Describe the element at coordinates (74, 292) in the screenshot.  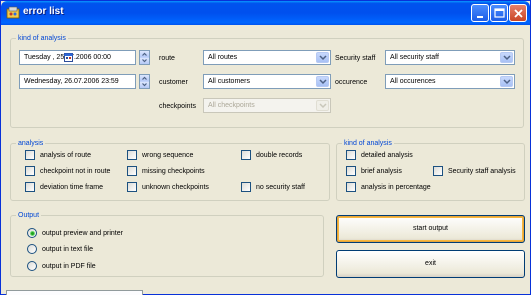
I see `status-tab` at that location.